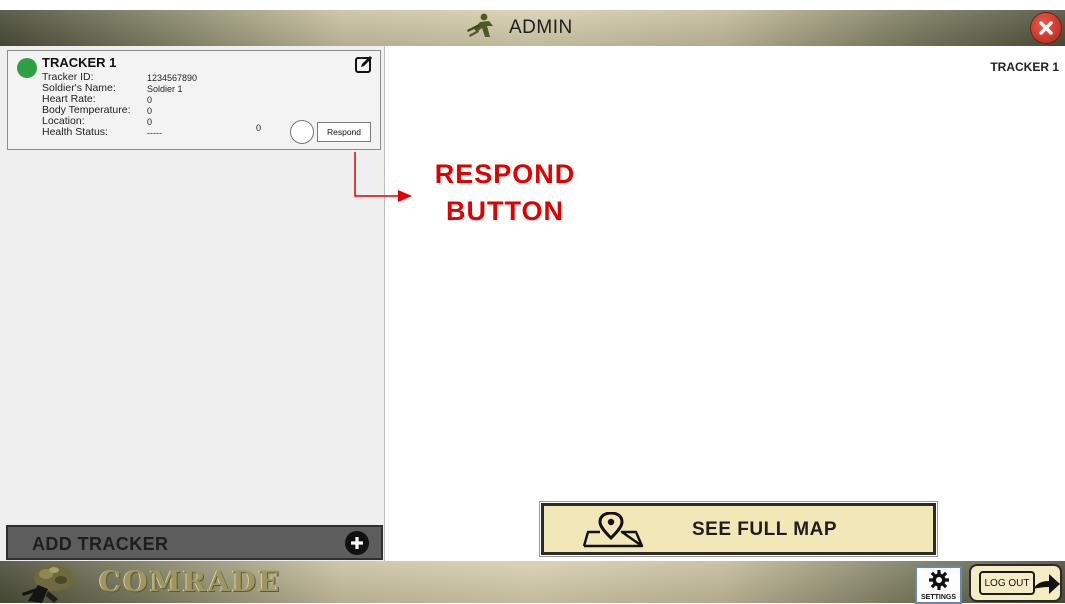 This screenshot has height=604, width=1065. What do you see at coordinates (150, 100) in the screenshot?
I see `heart-rate-value: 0` at bounding box center [150, 100].